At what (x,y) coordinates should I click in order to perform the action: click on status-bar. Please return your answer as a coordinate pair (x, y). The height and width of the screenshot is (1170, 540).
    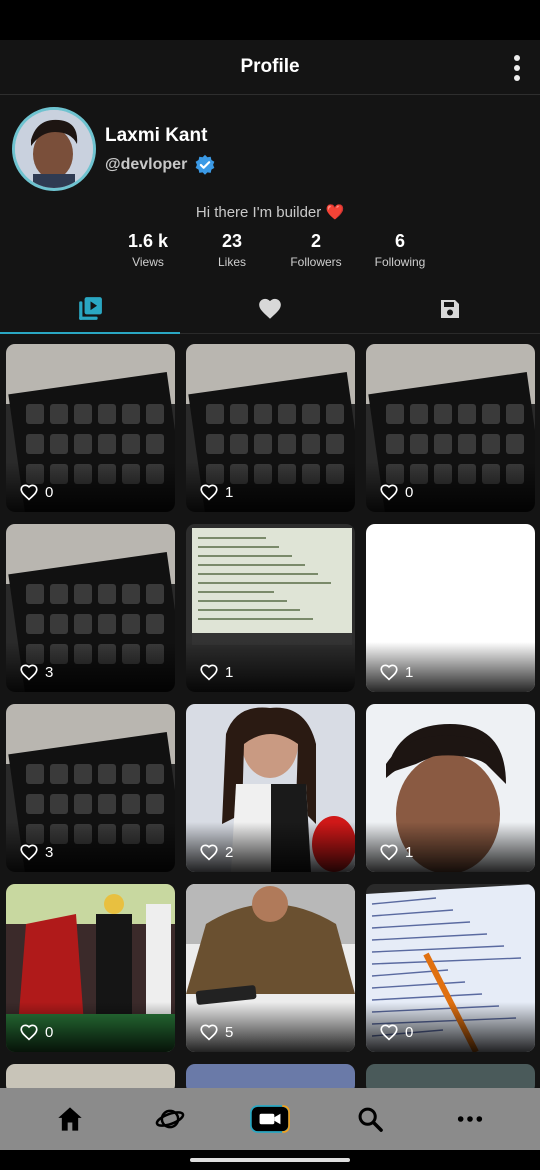
    Looking at the image, I should click on (270, 20).